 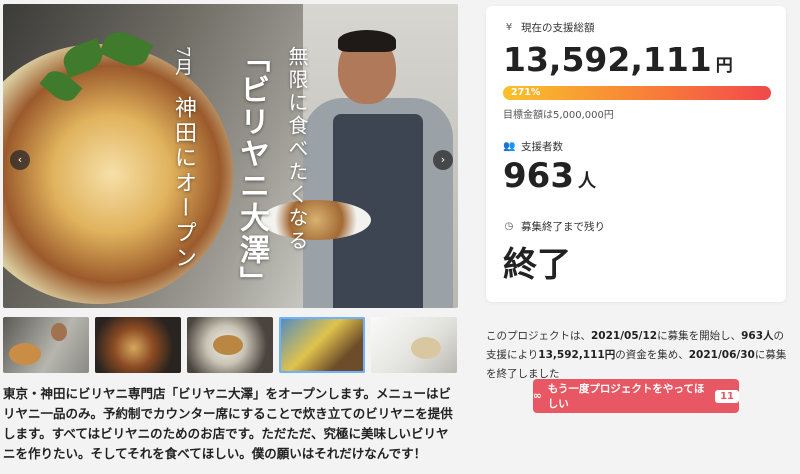 I want to click on hero-title-text: 「ビリヤニ大澤」, so click(x=251, y=170).